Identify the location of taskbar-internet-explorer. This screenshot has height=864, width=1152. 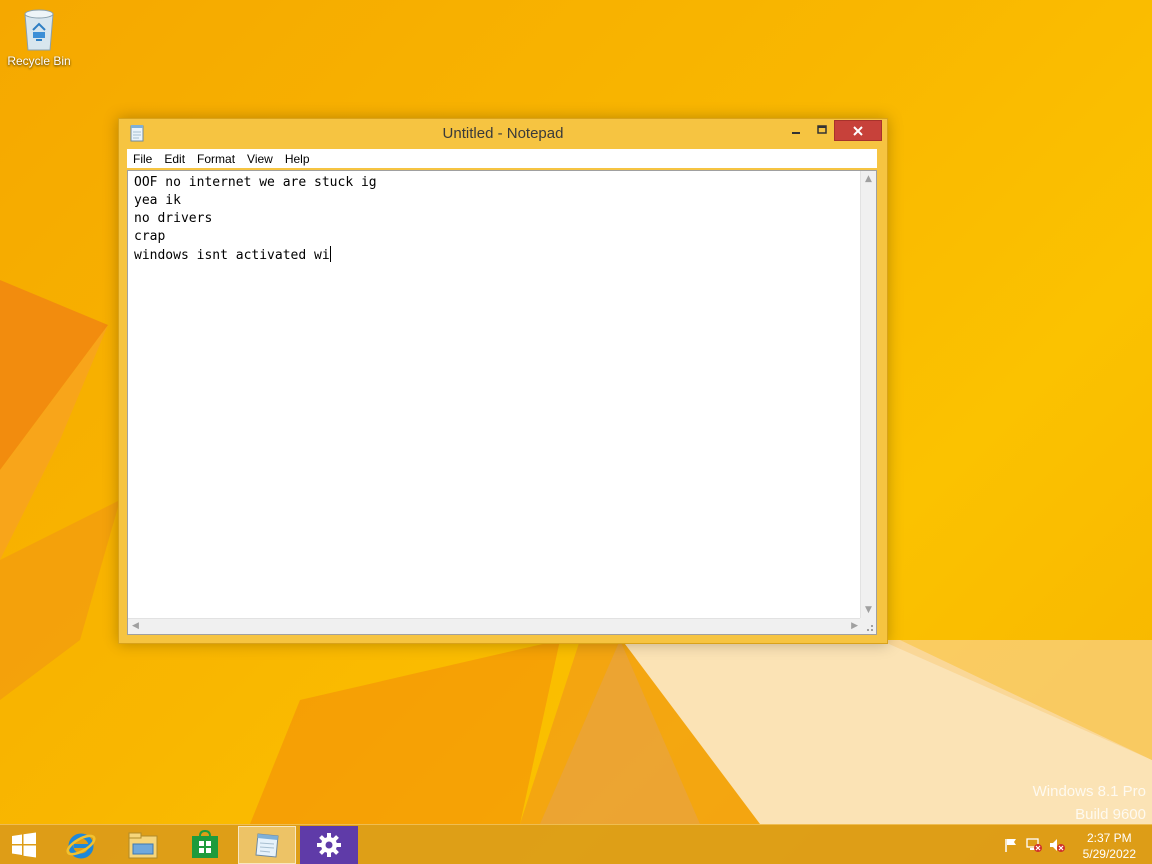
(81, 845).